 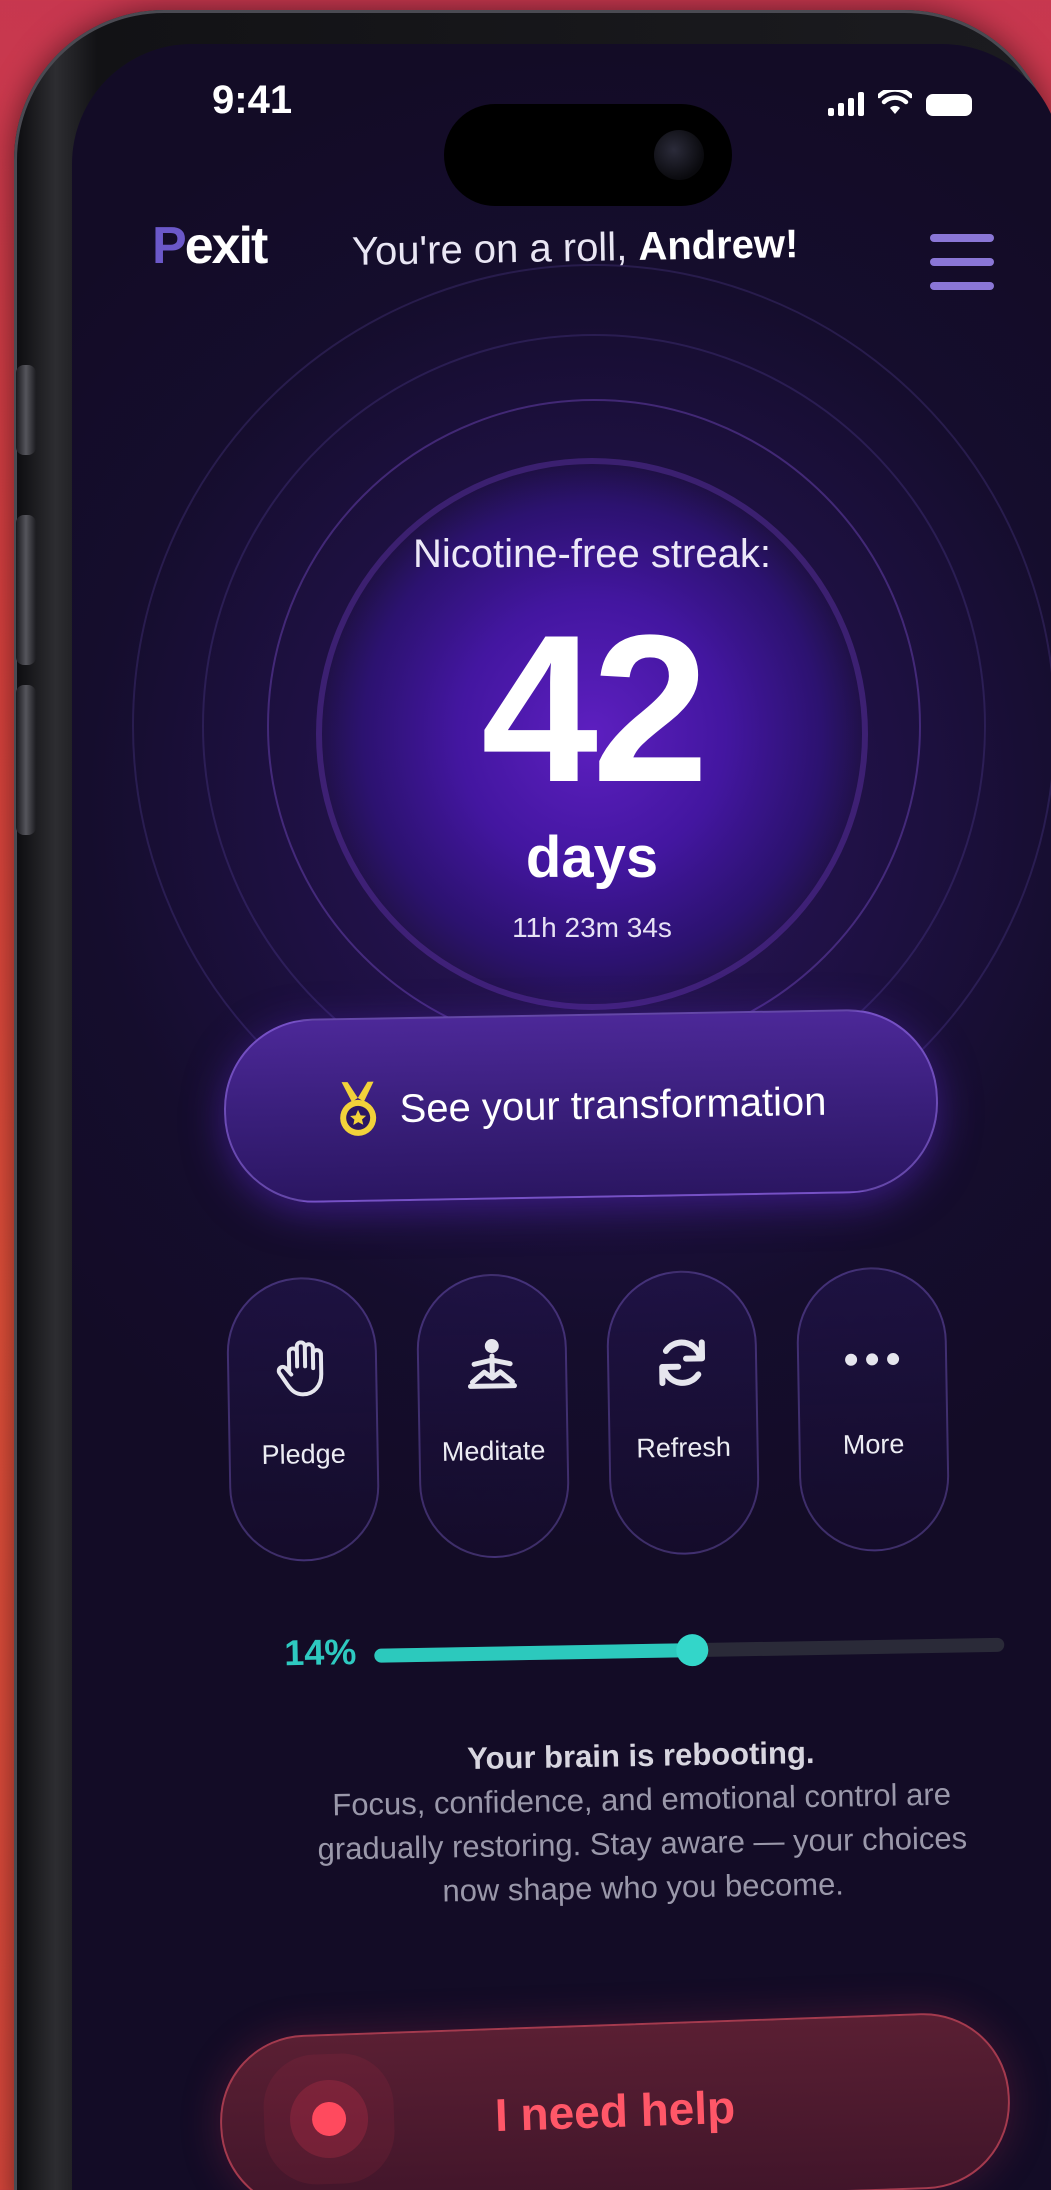 I want to click on medal-icon, so click(x=357, y=1108).